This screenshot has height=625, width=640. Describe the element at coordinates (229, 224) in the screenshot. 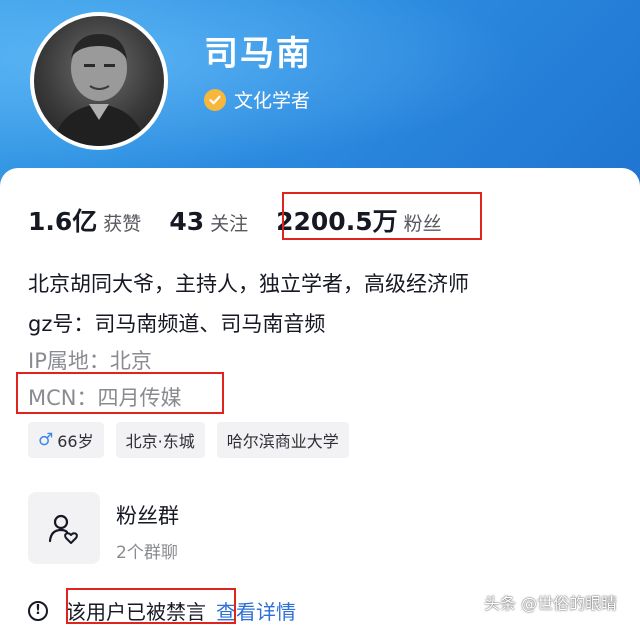

I see `stat-following-label: 关注` at that location.